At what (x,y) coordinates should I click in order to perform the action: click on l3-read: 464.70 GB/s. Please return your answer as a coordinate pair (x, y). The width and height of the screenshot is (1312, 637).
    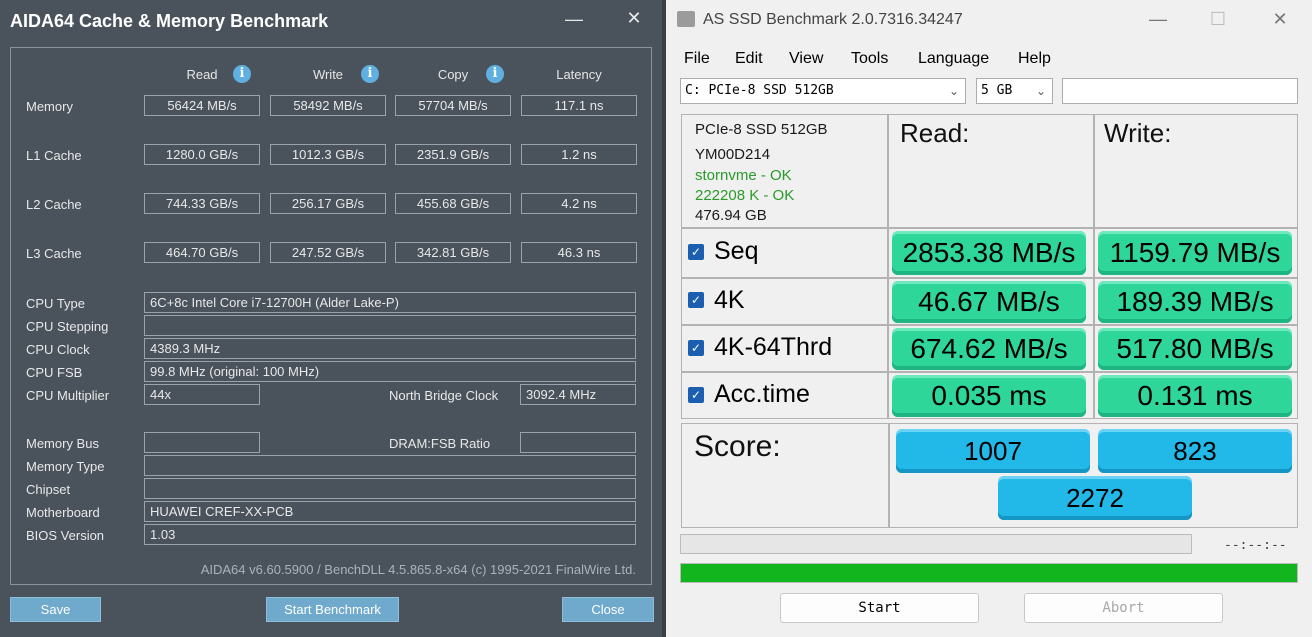
    Looking at the image, I should click on (202, 252).